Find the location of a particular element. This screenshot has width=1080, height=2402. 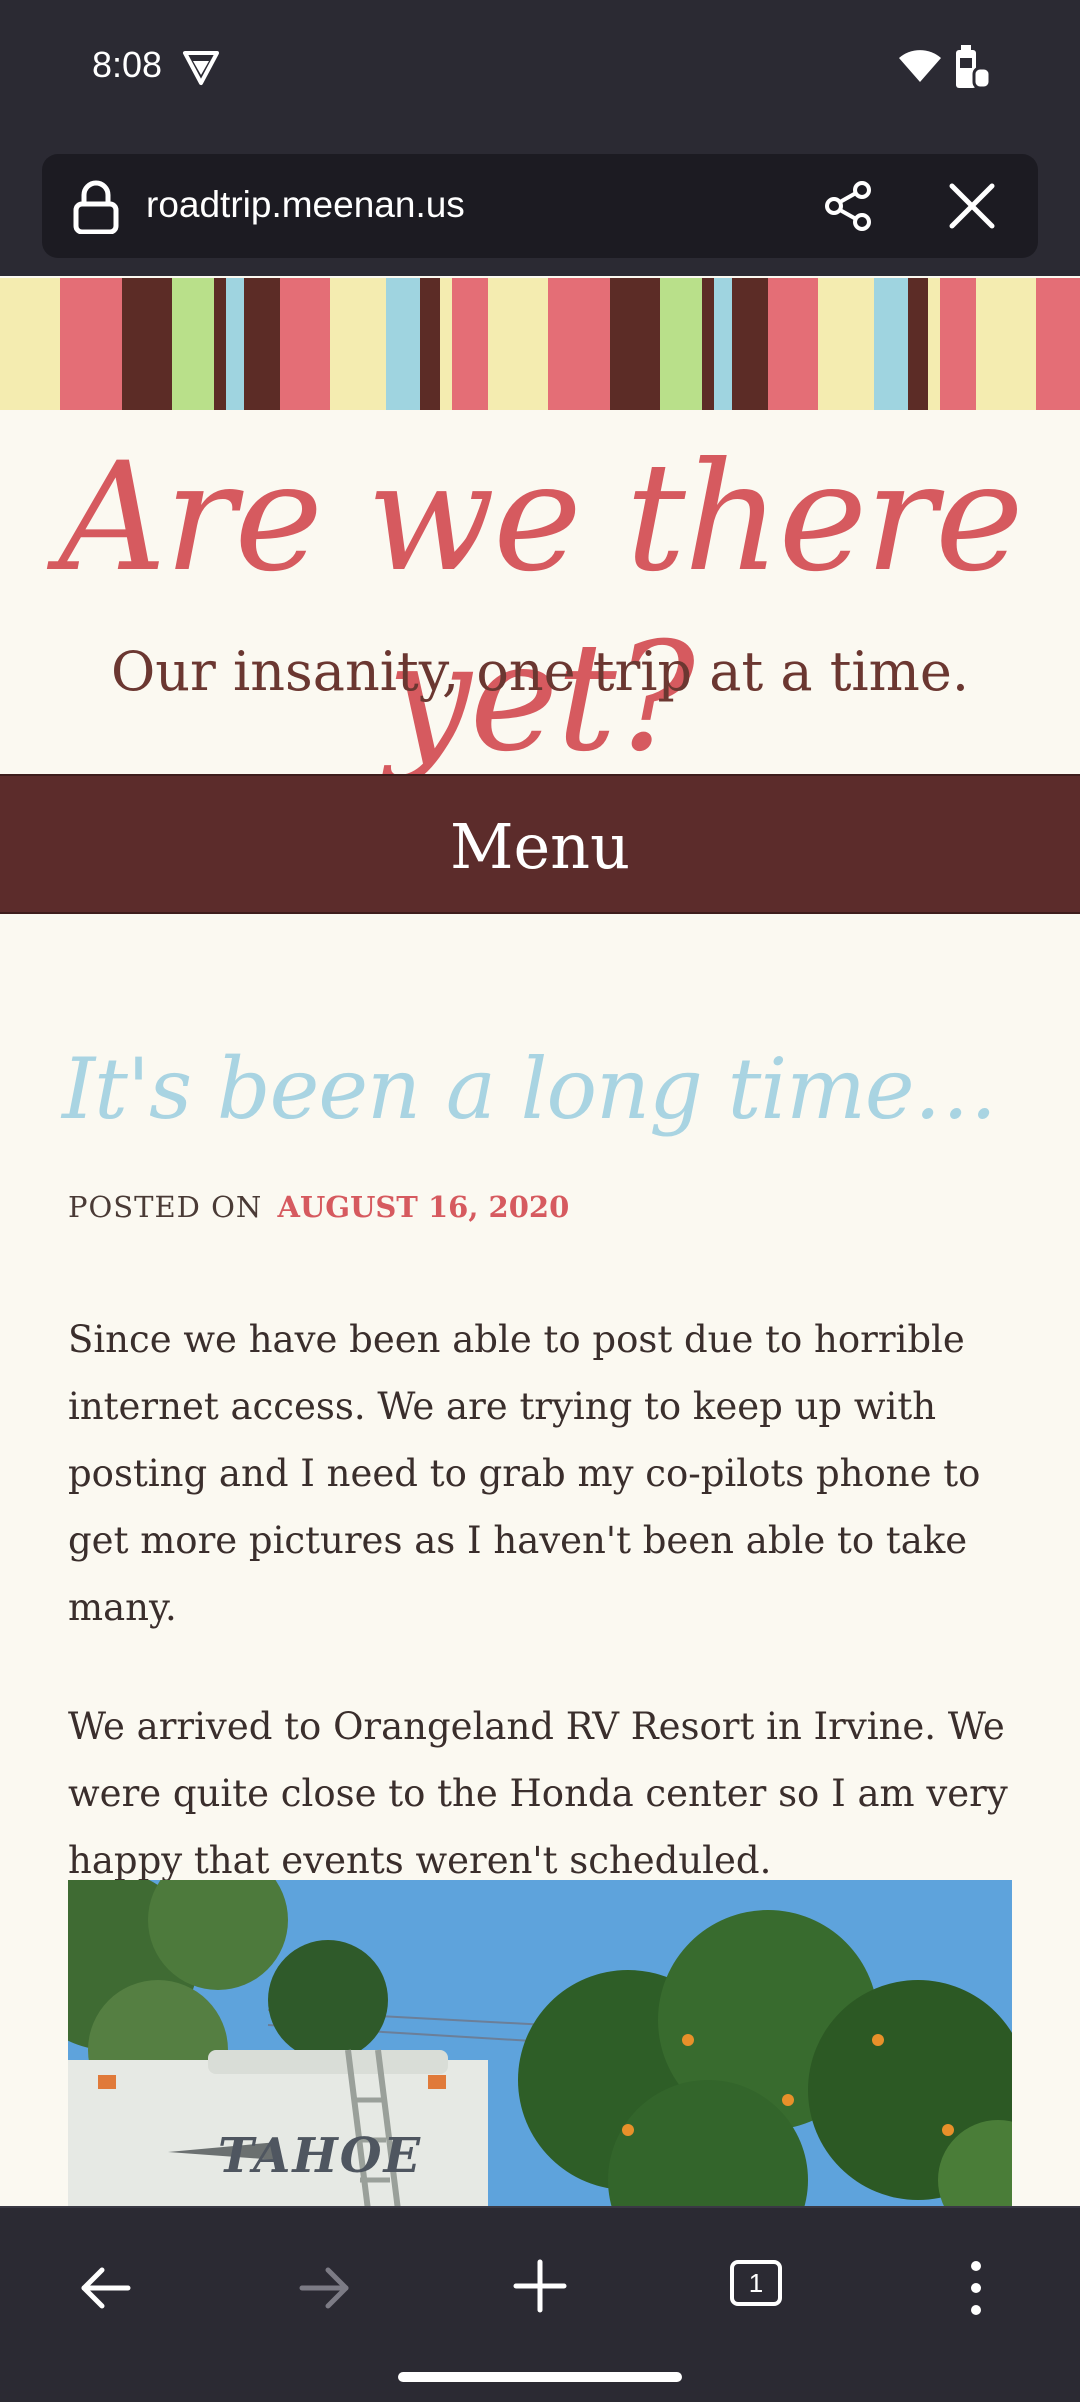

posted-on-label: POSTED ON is located at coordinates (165, 1207).